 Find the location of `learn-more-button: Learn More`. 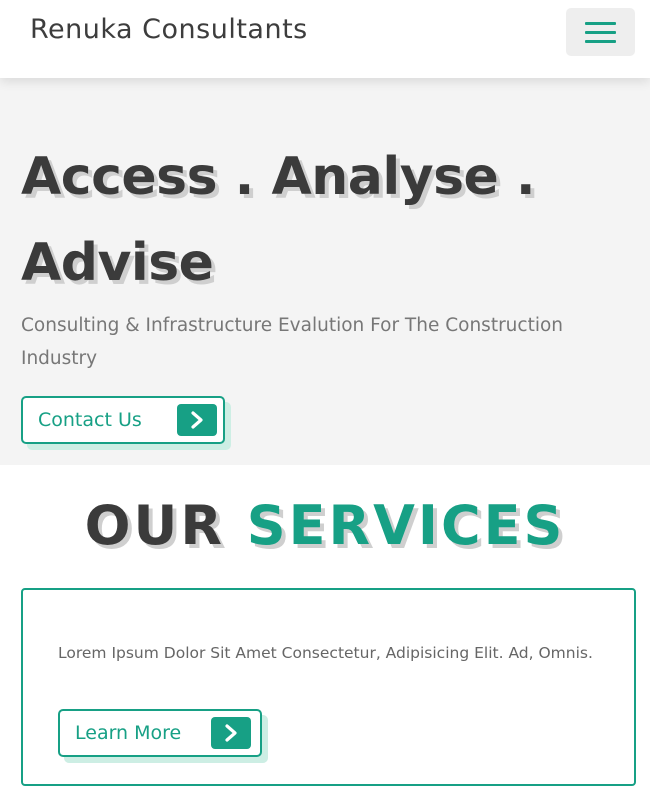

learn-more-button: Learn More is located at coordinates (160, 733).